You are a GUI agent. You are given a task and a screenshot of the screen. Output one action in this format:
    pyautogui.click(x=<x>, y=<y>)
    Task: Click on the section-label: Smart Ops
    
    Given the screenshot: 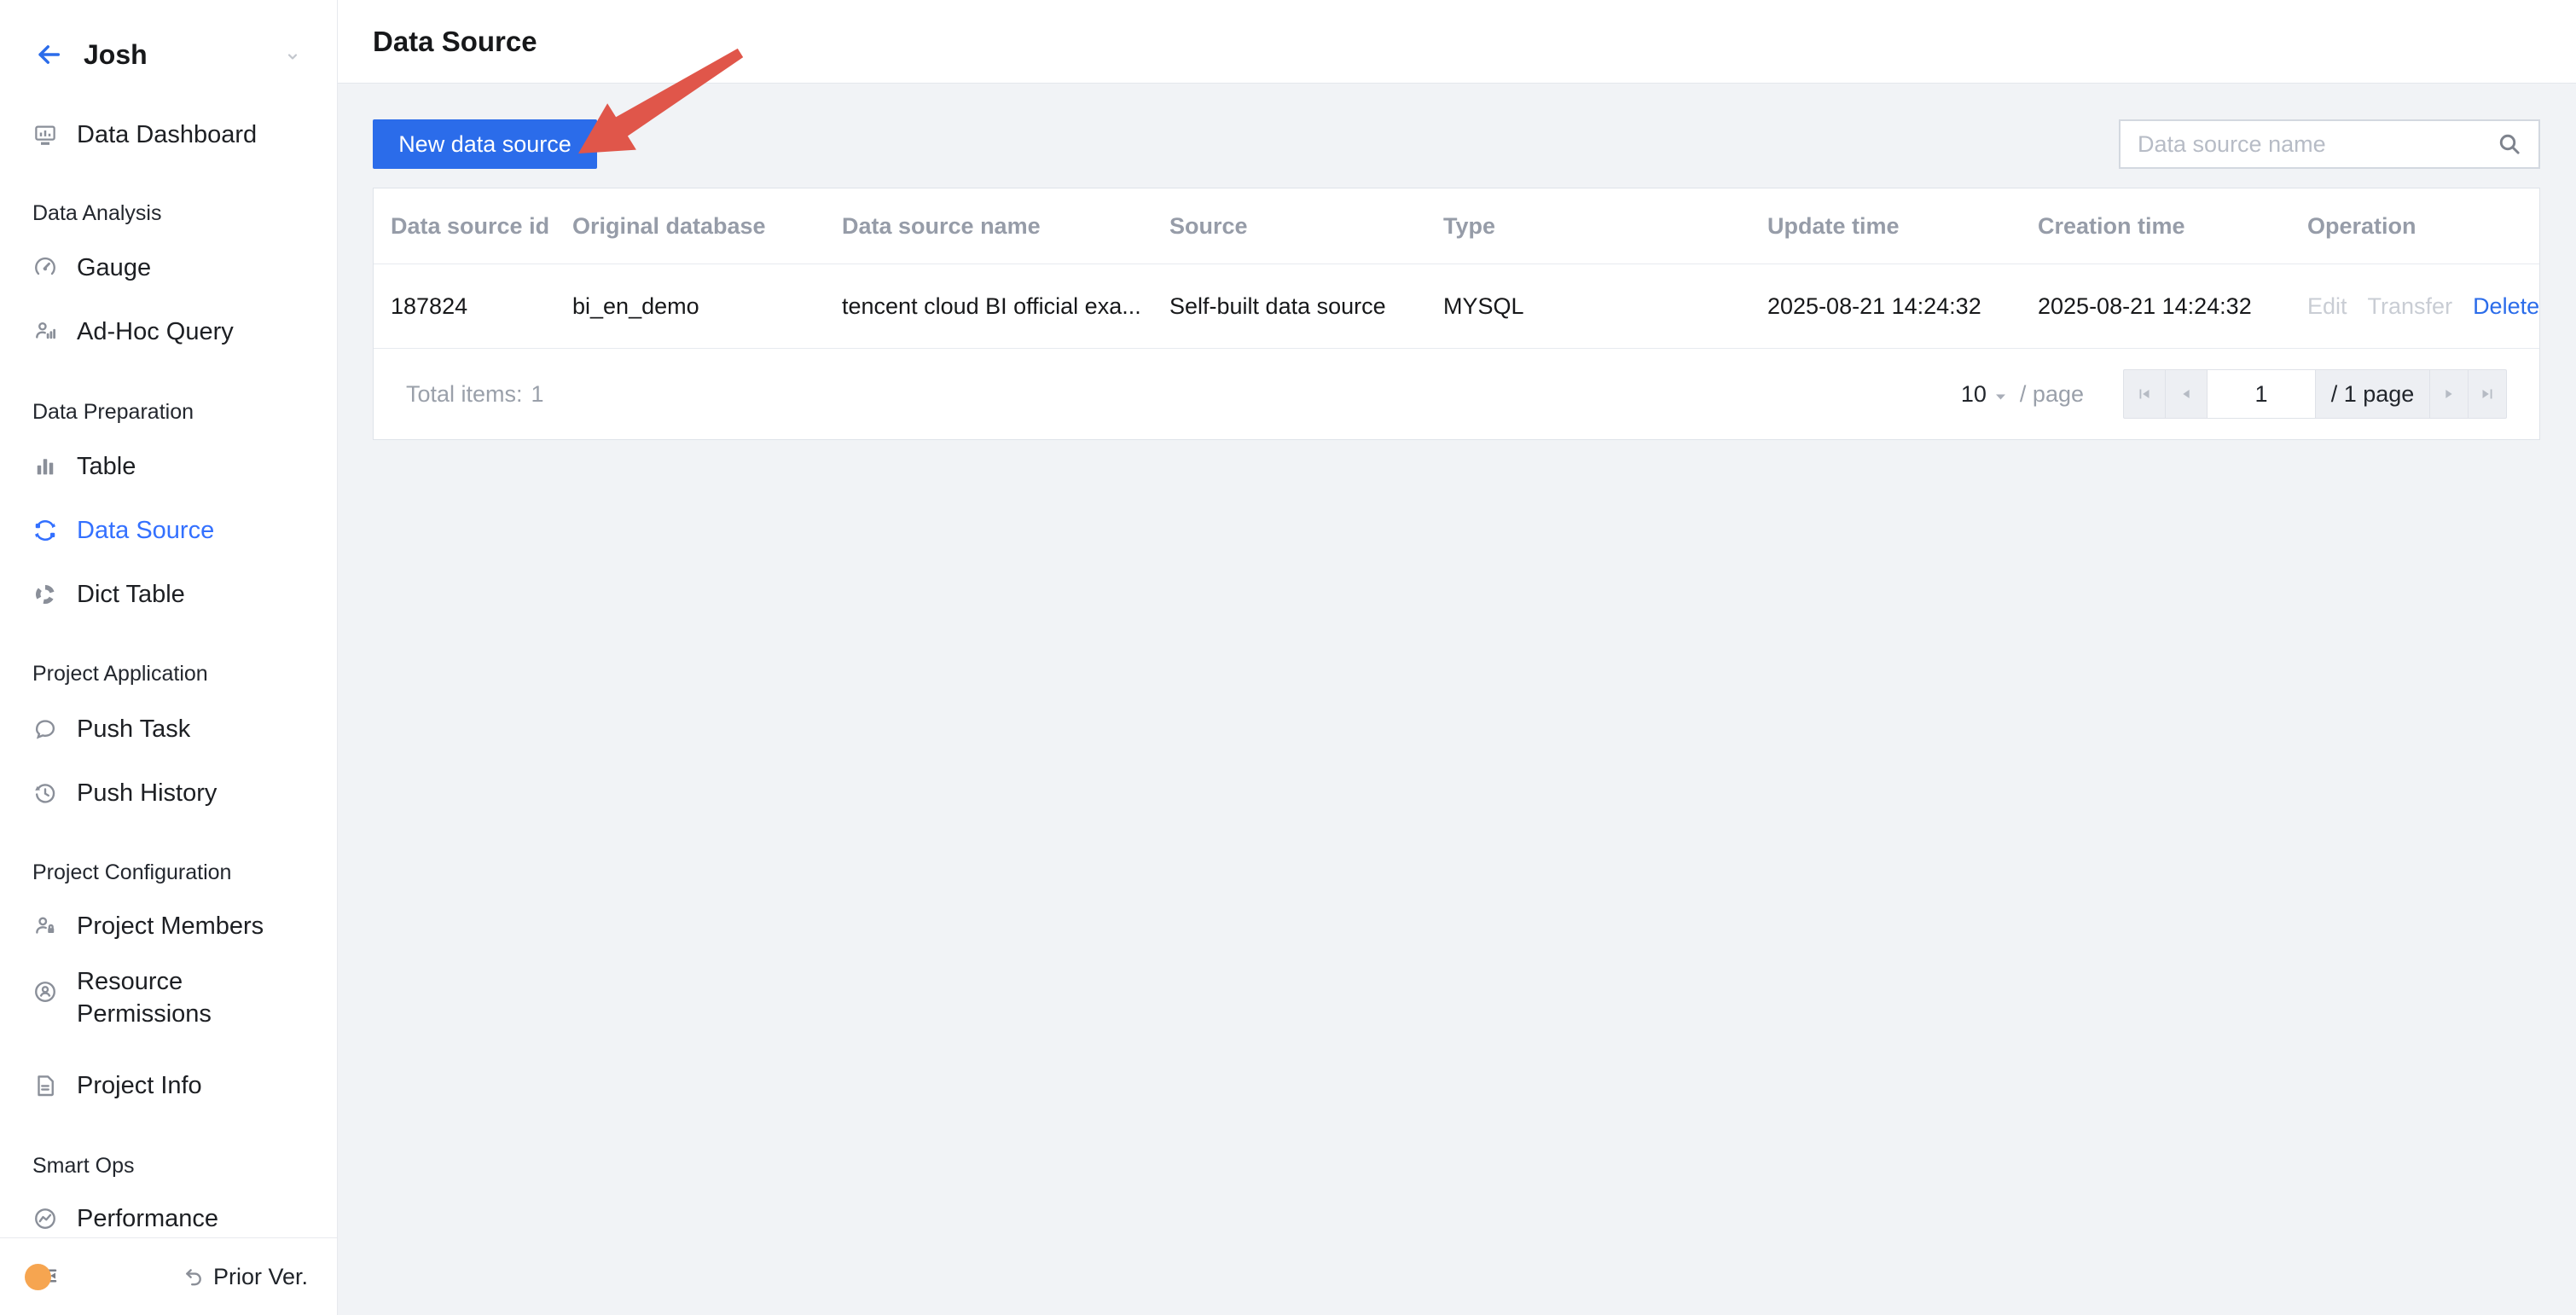 What is the action you would take?
    pyautogui.click(x=83, y=1165)
    